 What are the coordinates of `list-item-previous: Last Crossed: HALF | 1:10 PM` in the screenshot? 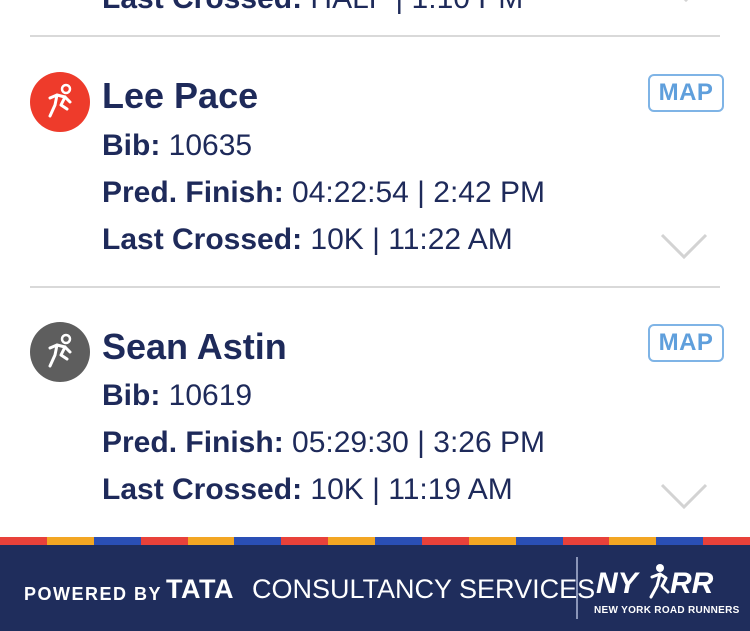 It's located at (375, 11).